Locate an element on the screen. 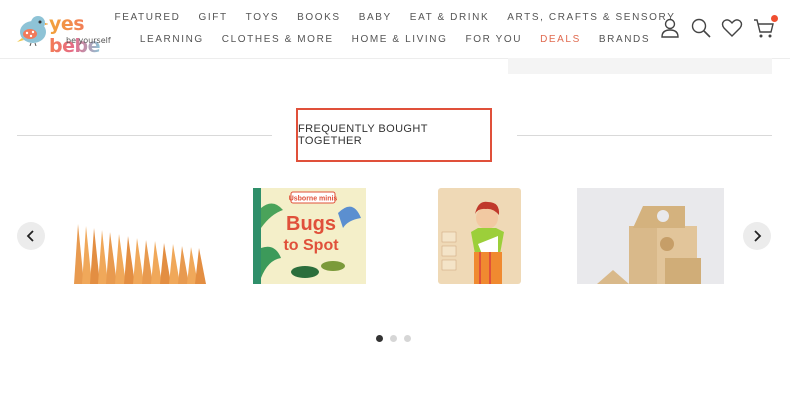  book-title-line2: to Spot is located at coordinates (311, 245).